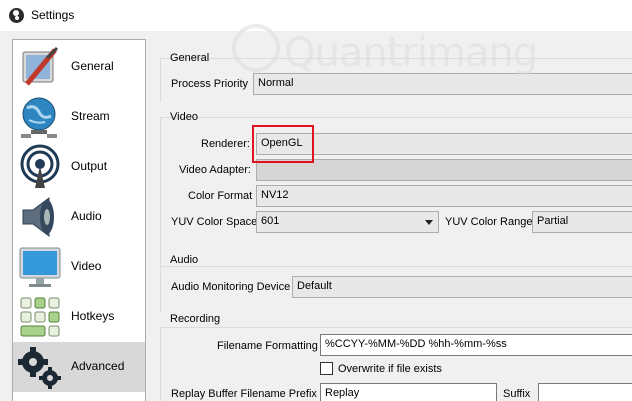 This screenshot has height=401, width=632. I want to click on sidebar-item-label: Video, so click(86, 266).